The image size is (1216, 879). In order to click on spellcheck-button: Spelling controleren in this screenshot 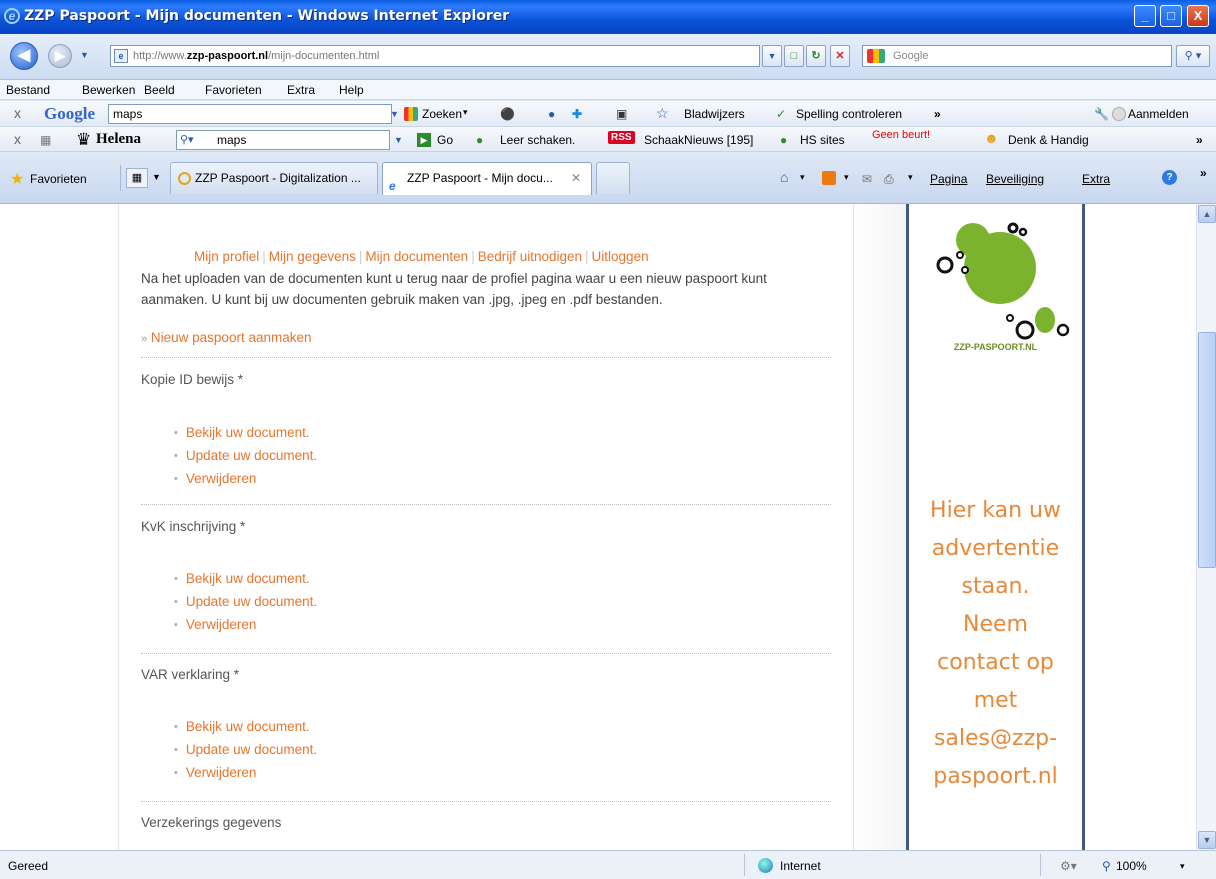, I will do `click(849, 114)`.